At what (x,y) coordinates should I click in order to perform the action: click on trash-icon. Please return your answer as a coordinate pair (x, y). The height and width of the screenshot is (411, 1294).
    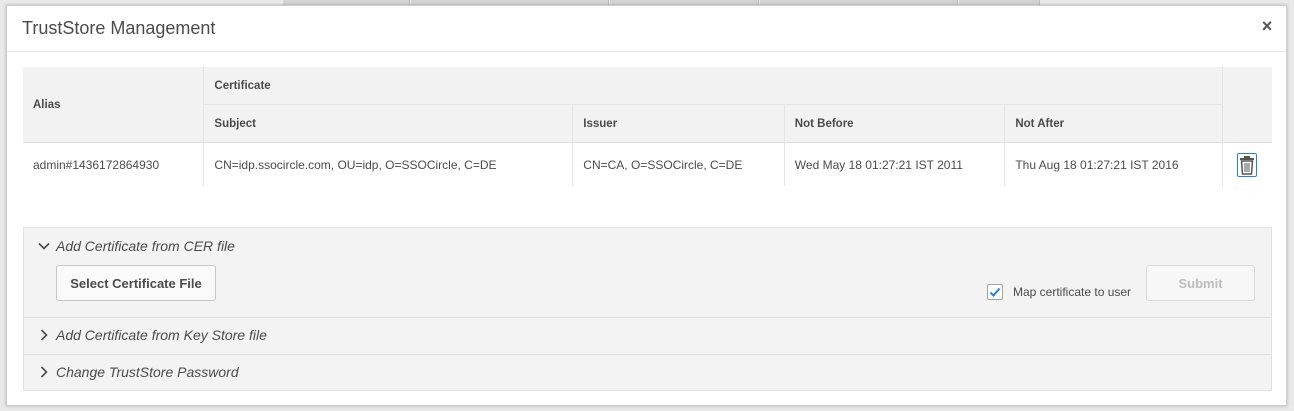
    Looking at the image, I should click on (1247, 165).